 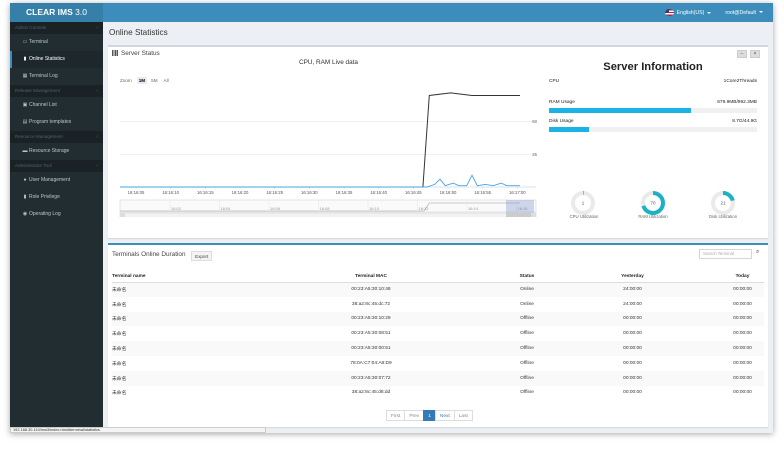 I want to click on minimize-button: −, so click(x=742, y=54).